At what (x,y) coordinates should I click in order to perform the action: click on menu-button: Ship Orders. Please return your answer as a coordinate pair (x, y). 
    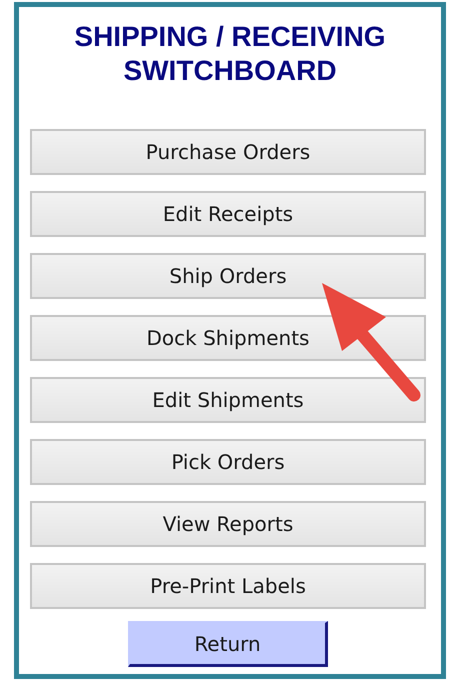
    Looking at the image, I should click on (228, 276).